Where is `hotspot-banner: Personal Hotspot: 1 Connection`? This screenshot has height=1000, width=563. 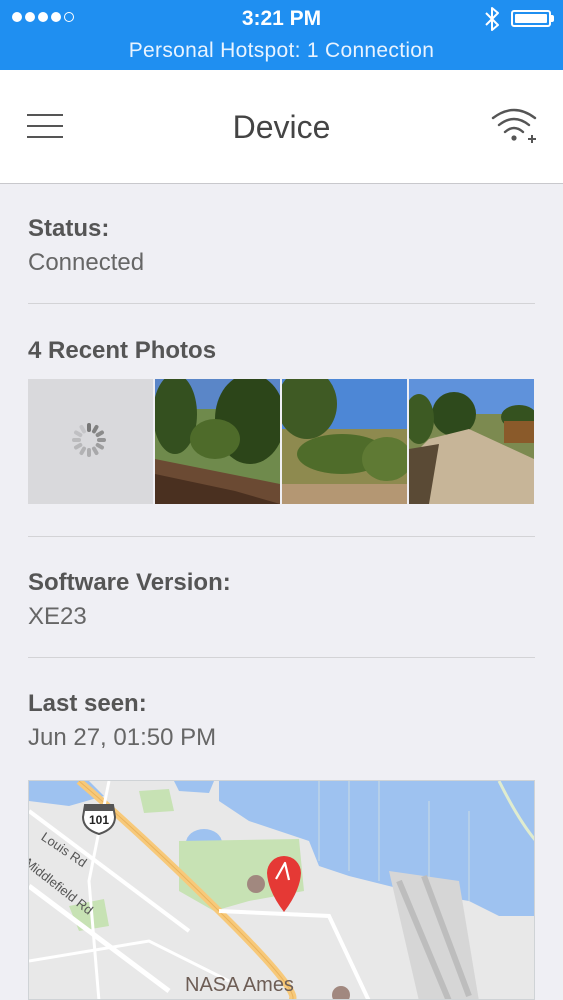 hotspot-banner: Personal Hotspot: 1 Connection is located at coordinates (281, 51).